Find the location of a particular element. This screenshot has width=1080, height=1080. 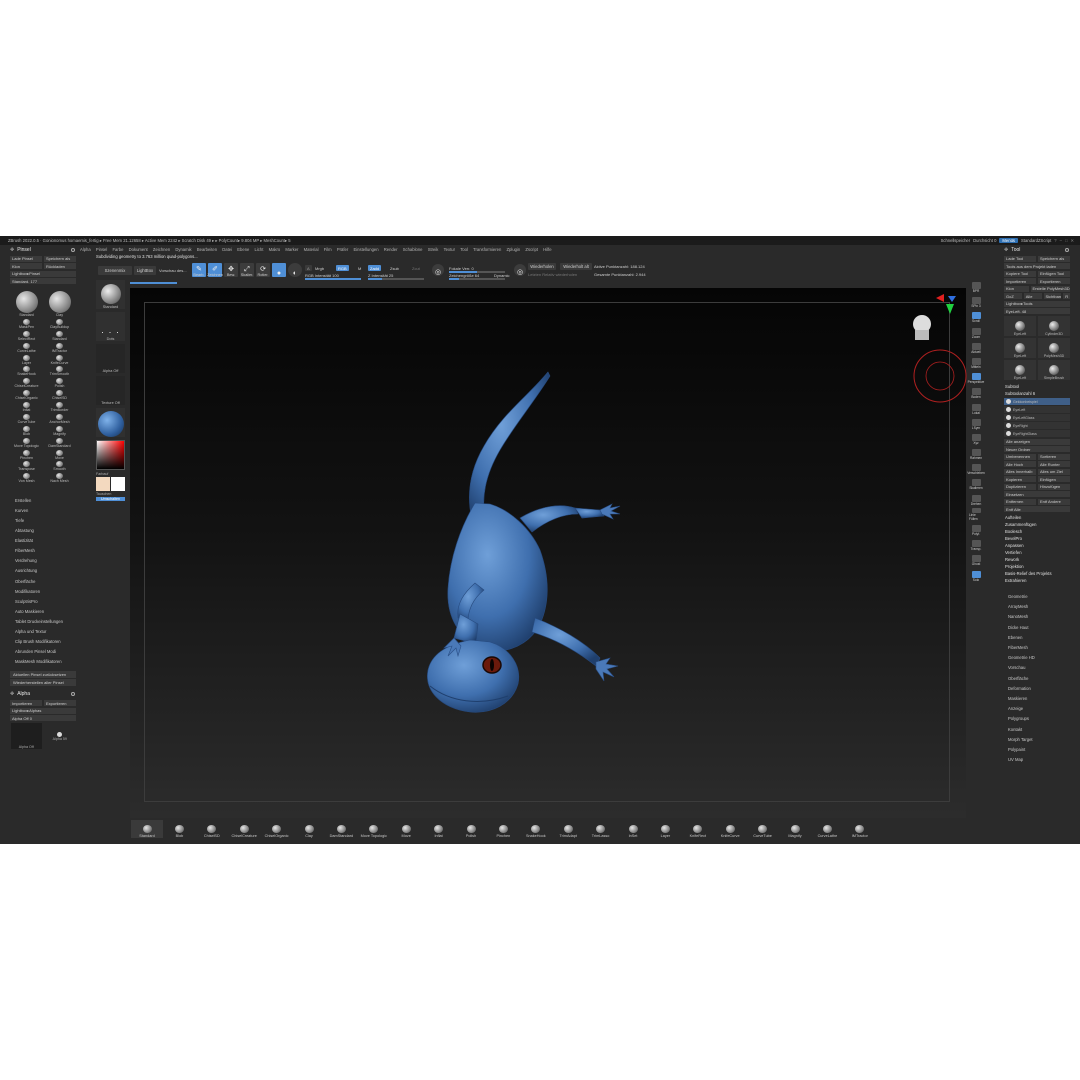

help-icon: ? is located at coordinates (1055, 240).